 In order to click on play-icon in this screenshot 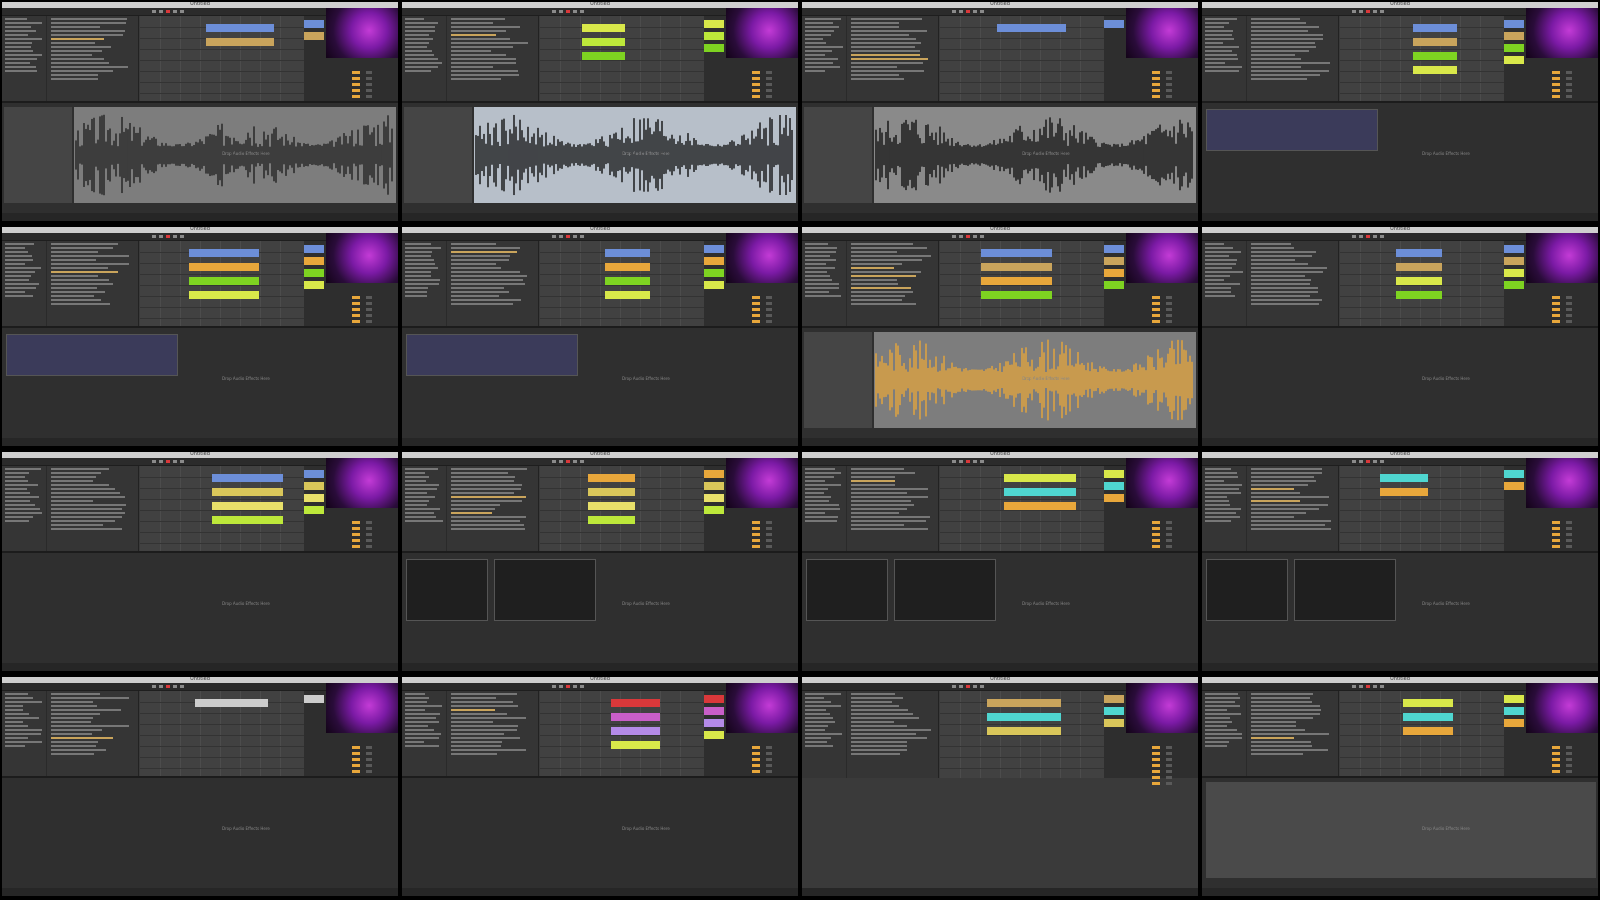, I will do `click(954, 461)`.